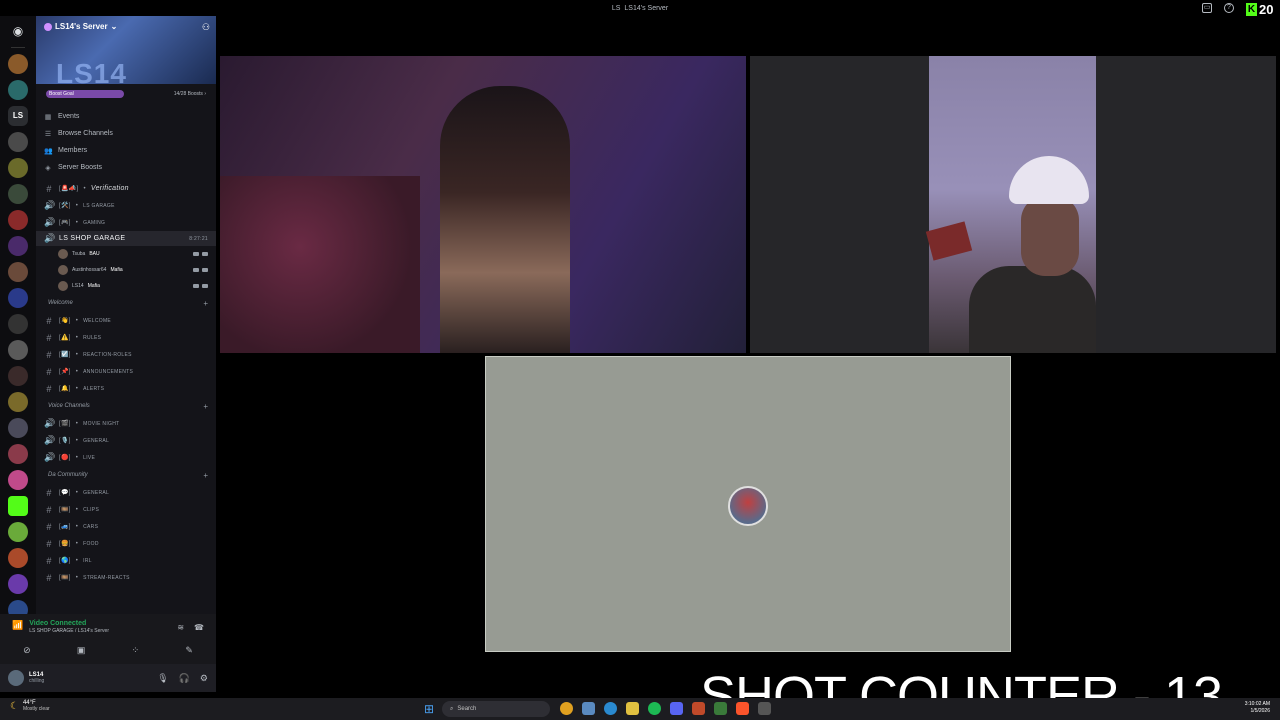  I want to click on nav-item-members: 👥 Members, so click(126, 150).